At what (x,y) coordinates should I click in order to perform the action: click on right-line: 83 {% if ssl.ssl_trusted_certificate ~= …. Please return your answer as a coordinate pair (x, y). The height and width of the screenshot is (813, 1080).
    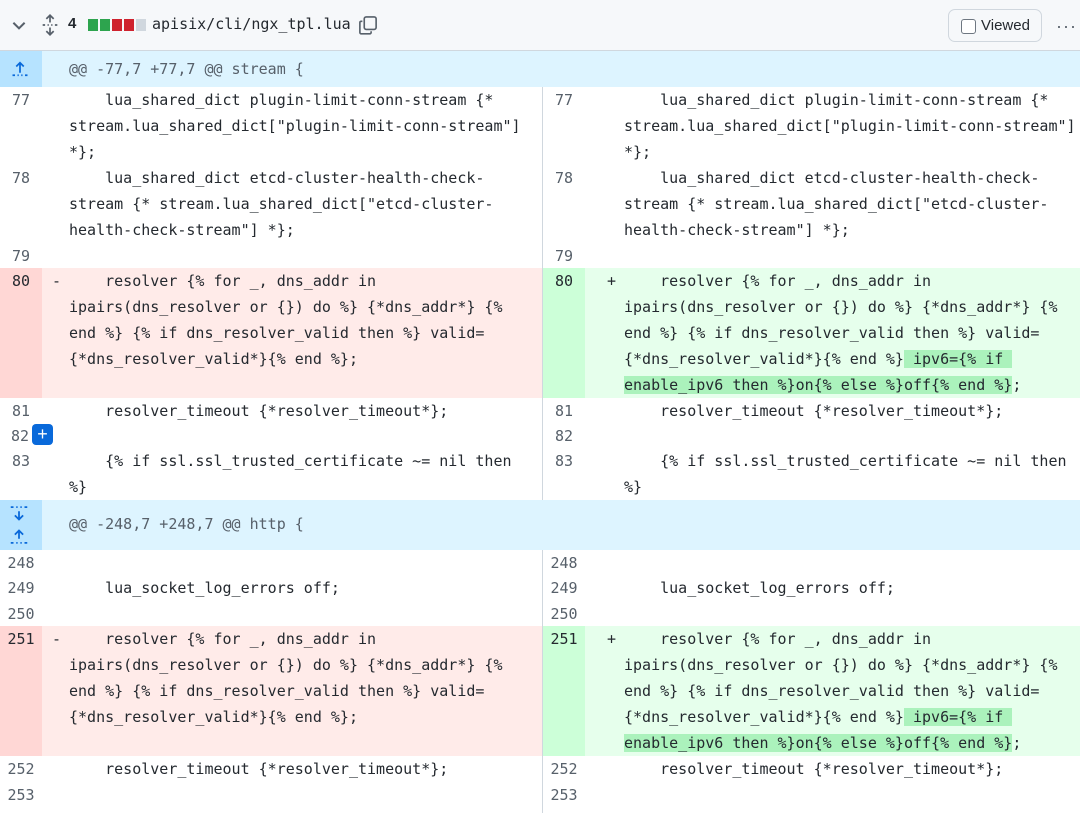
    Looking at the image, I should click on (811, 474).